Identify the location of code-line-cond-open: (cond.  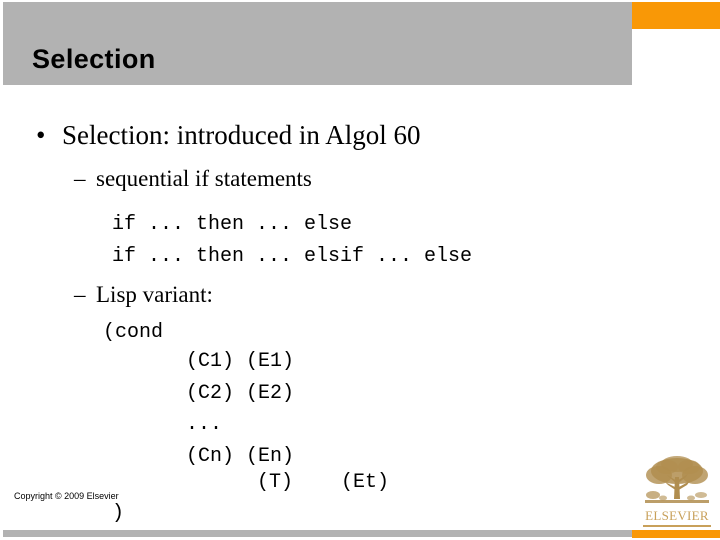
(133, 332).